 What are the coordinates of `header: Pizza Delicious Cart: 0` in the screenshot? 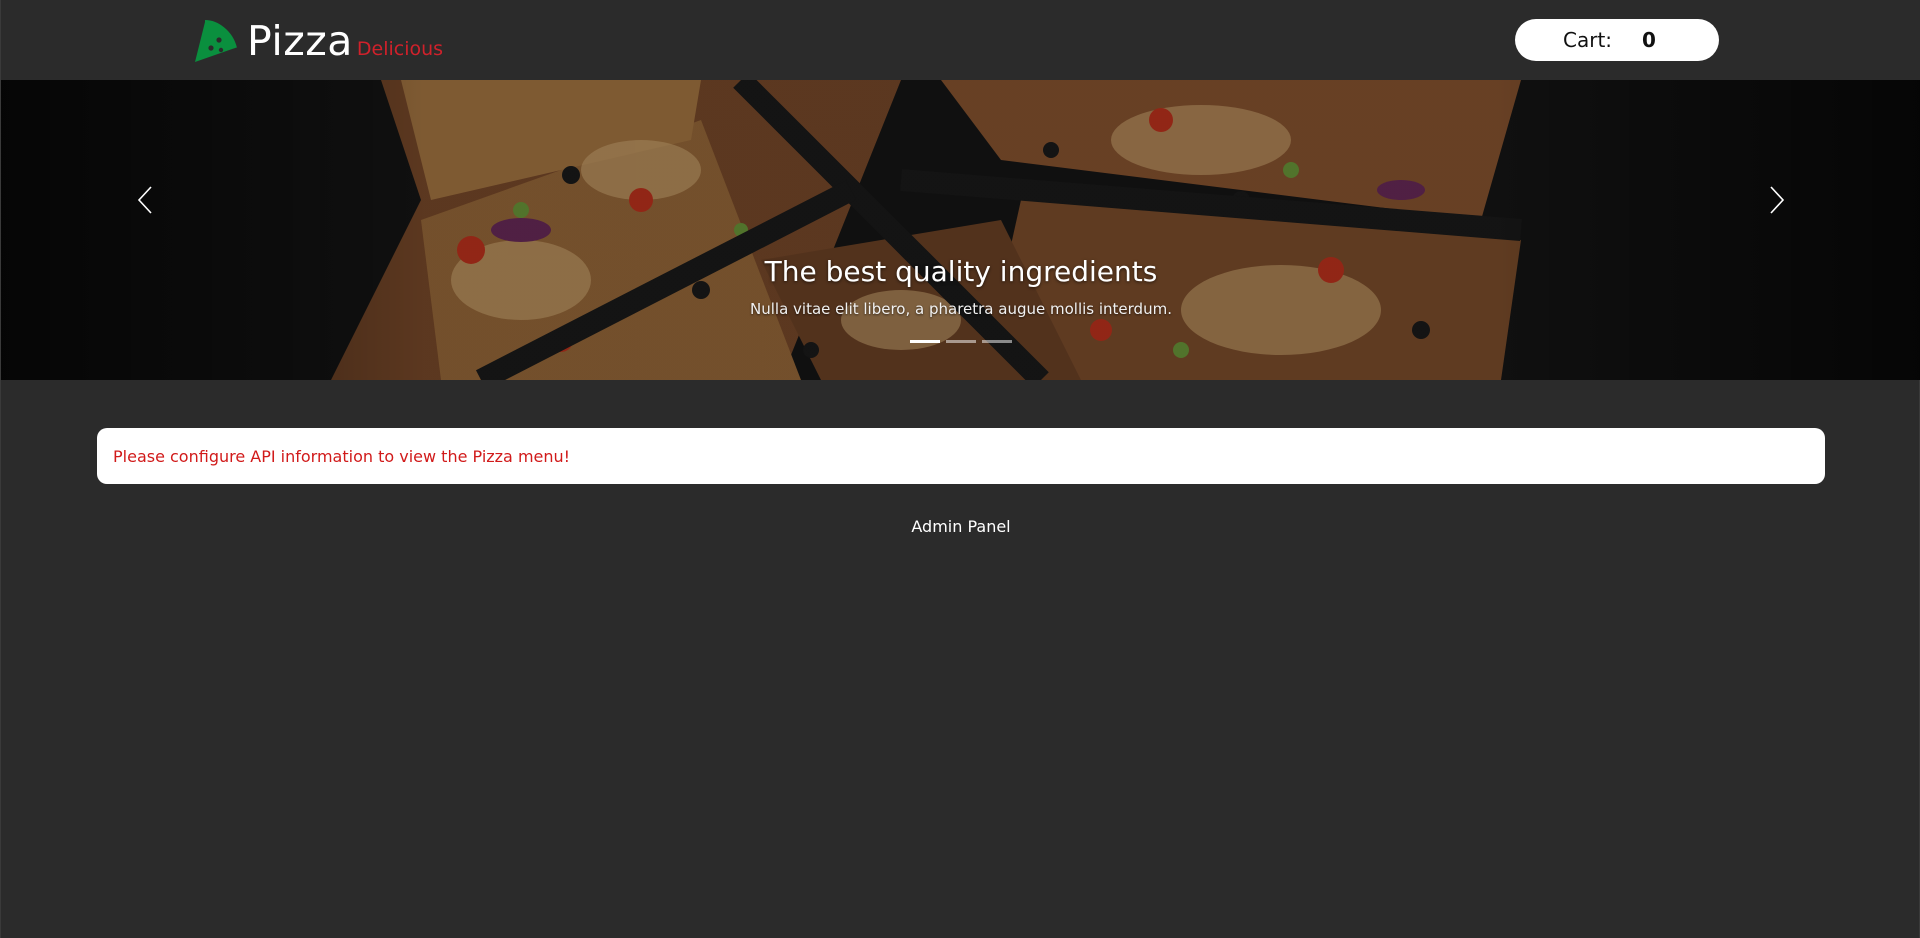 It's located at (960, 40).